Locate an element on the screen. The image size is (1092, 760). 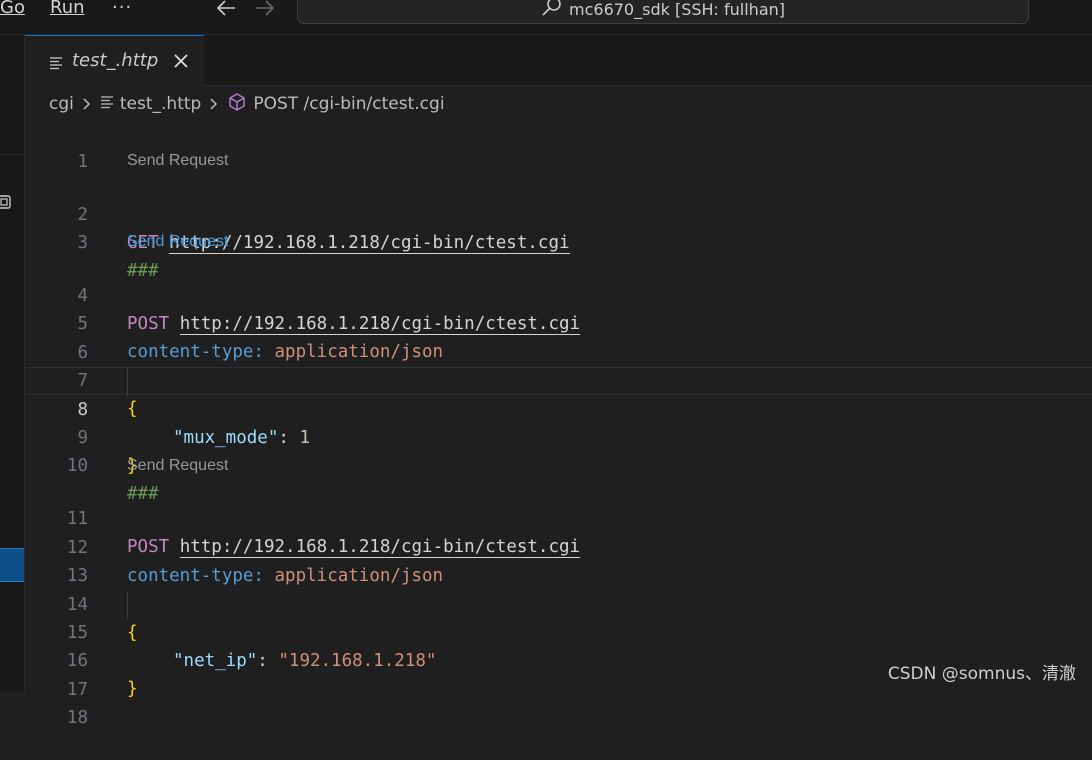
menu-go-label: Go is located at coordinates (12, 9).